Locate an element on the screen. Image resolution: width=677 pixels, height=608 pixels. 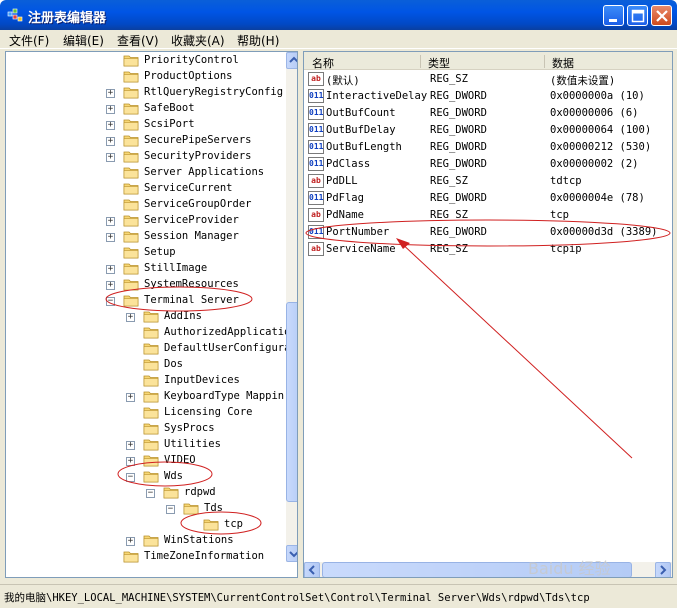
menu-favorites: 收藏夹(A) is located at coordinates (198, 40).